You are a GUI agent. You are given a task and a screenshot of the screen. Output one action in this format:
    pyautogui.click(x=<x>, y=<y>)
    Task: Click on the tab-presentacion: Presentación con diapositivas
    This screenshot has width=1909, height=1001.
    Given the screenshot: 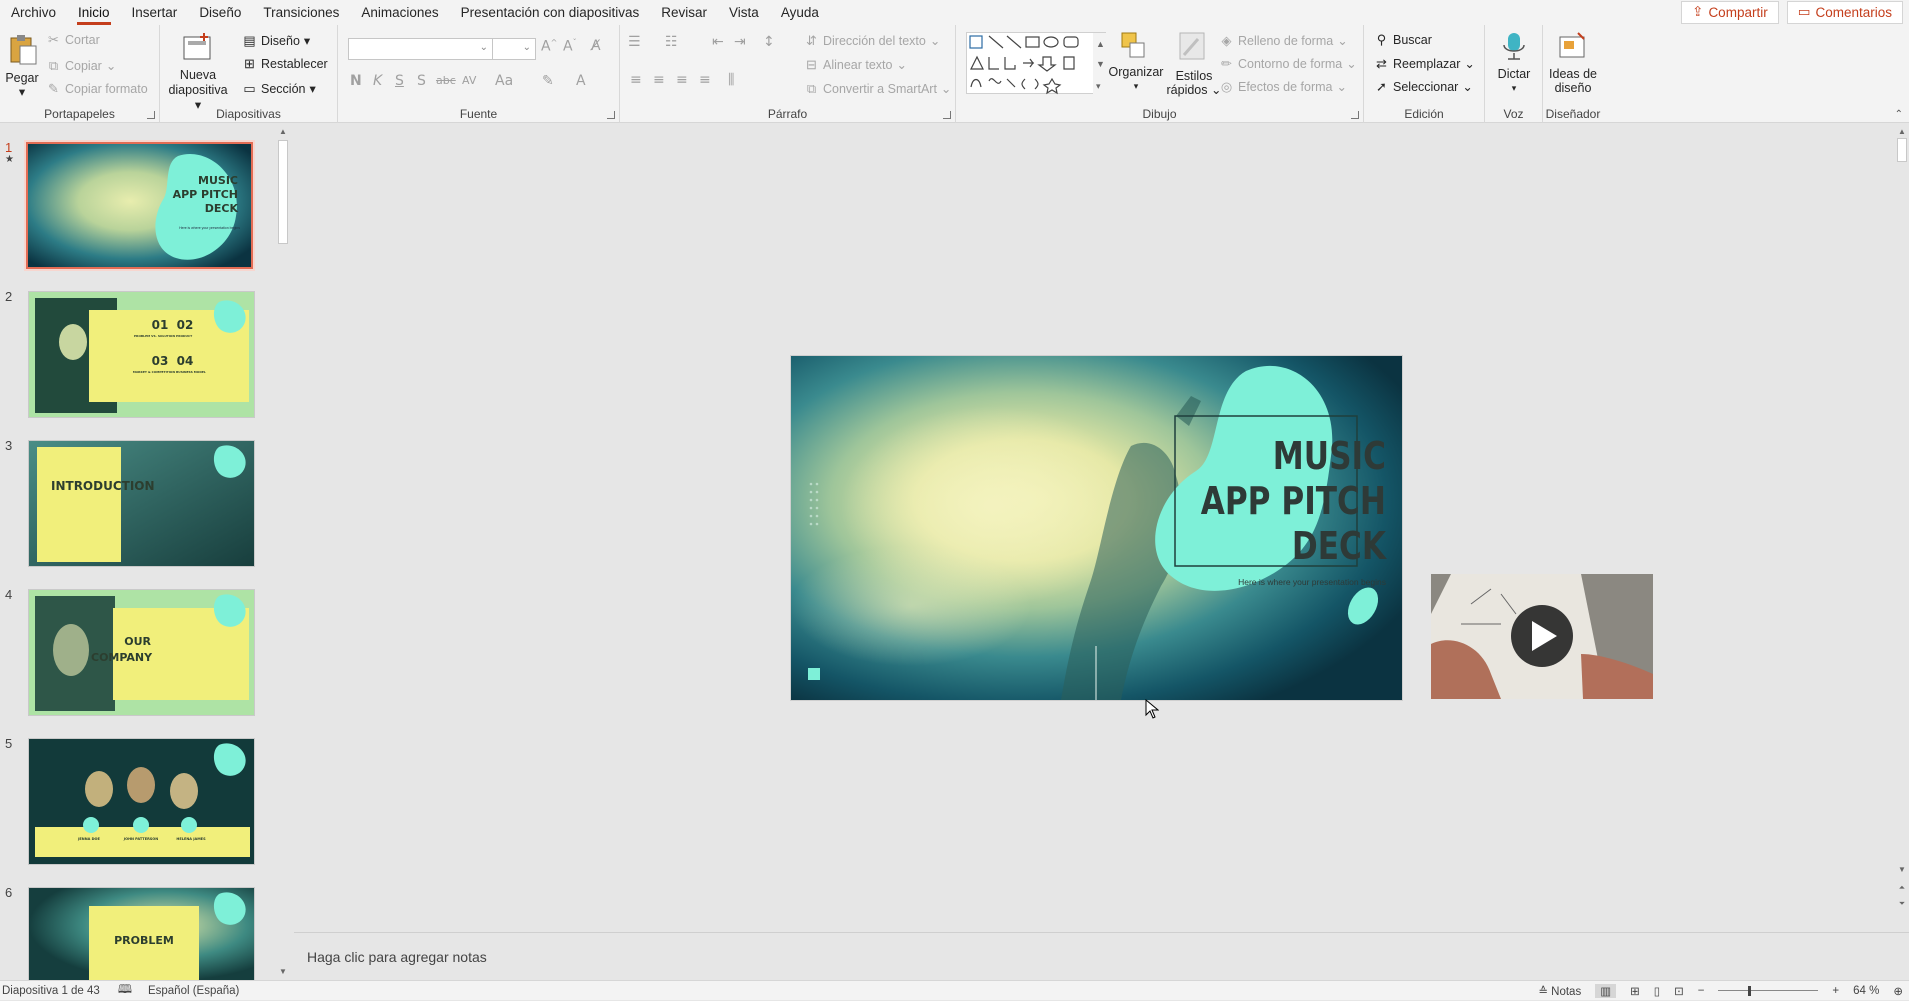 What is the action you would take?
    pyautogui.click(x=550, y=12)
    